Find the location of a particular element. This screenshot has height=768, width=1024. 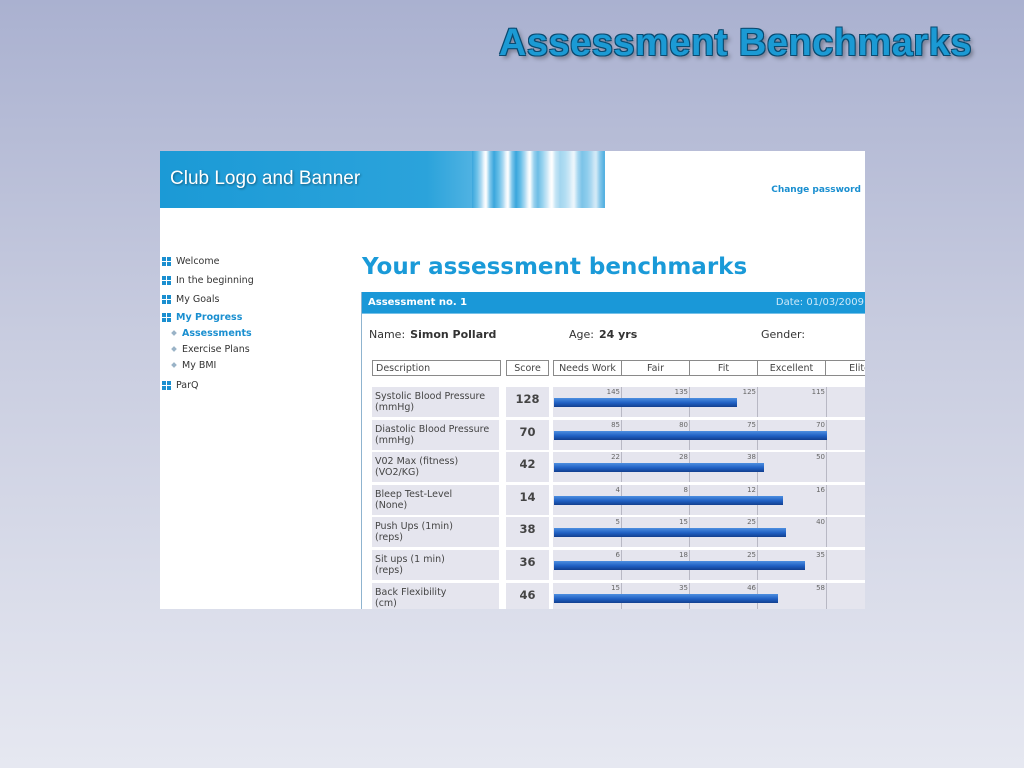

sidebar-item-label: My Goals is located at coordinates (198, 299).